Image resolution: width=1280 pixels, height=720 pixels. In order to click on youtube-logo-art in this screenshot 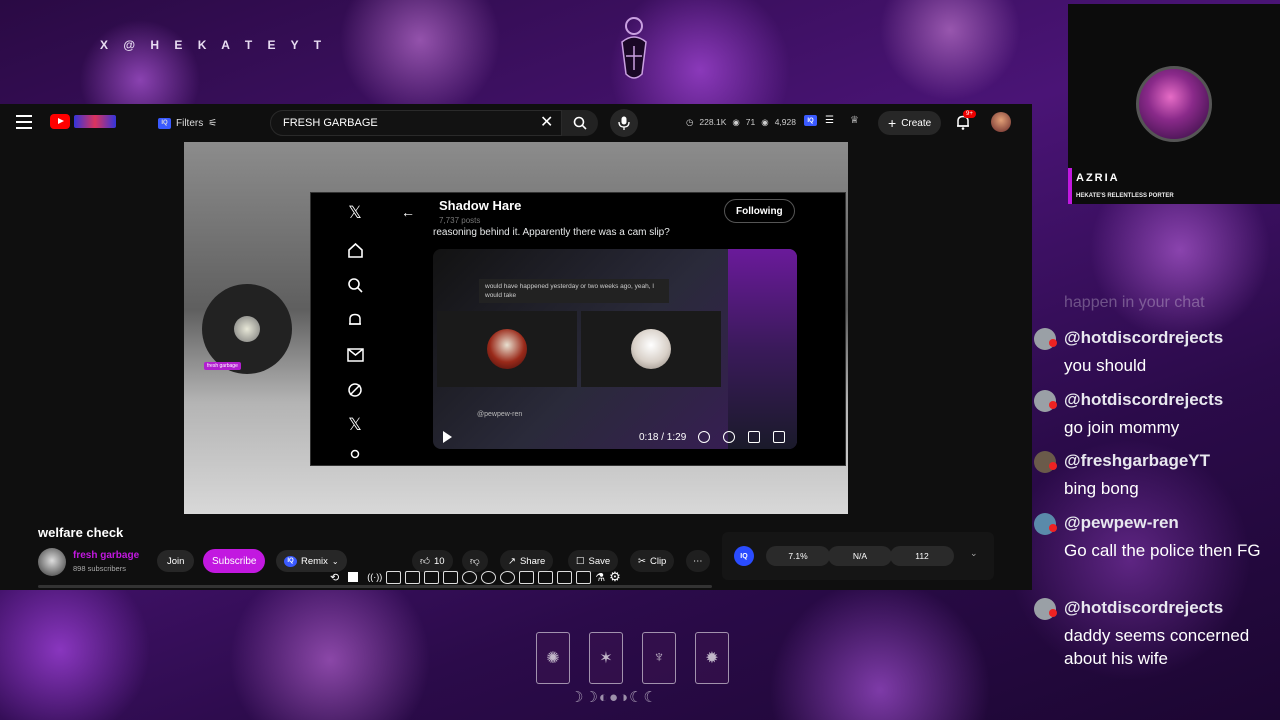, I will do `click(95, 121)`.